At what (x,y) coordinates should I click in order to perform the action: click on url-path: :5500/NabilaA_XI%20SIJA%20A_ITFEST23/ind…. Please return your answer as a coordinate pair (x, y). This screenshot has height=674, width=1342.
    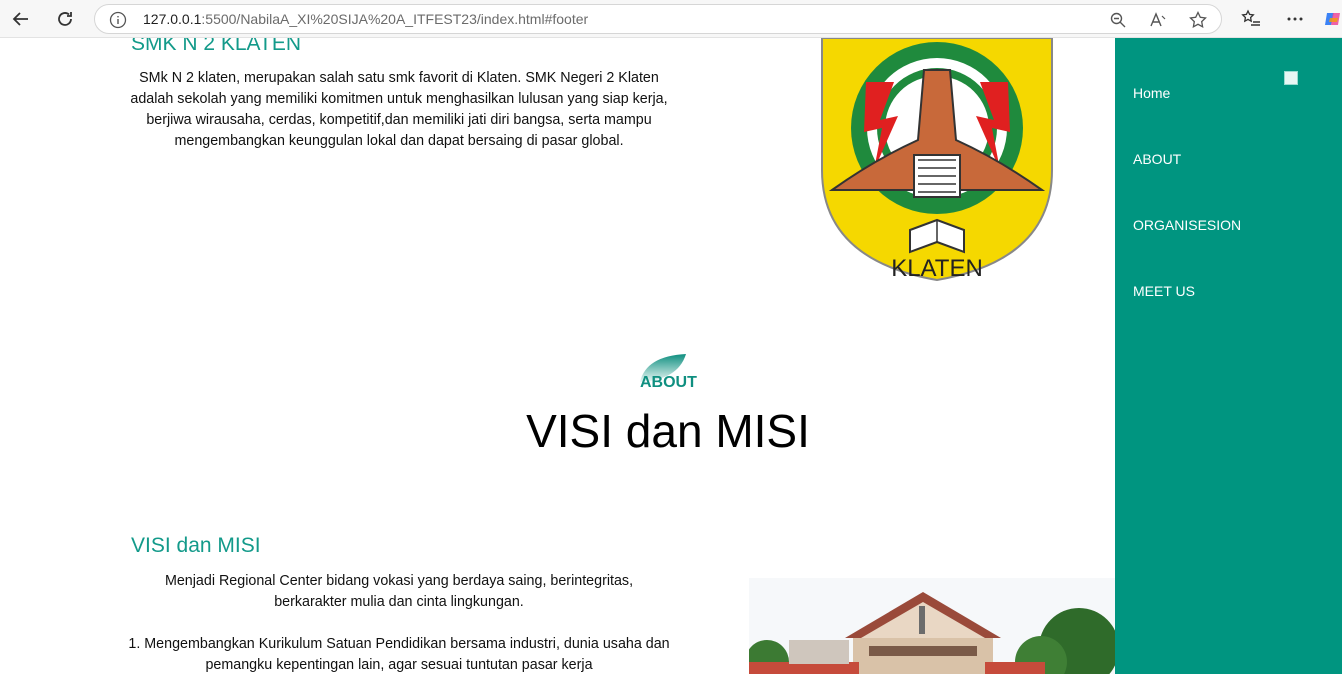
    Looking at the image, I should click on (395, 19).